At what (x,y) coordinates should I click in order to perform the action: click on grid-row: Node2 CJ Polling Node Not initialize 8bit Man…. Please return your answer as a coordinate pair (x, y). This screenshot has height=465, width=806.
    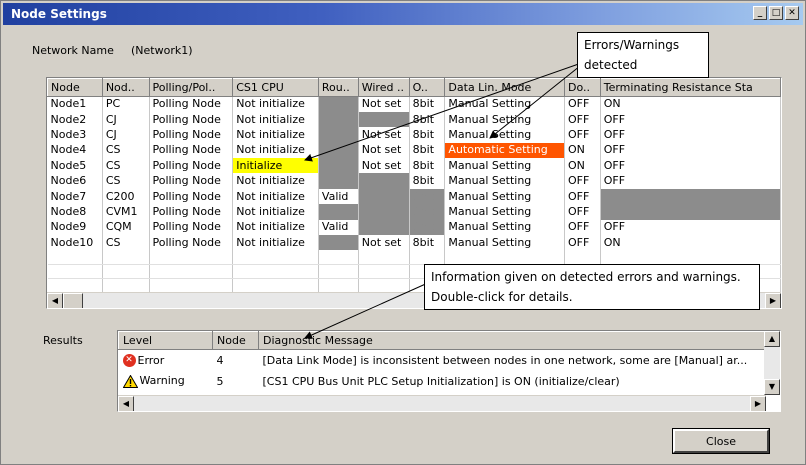
    Looking at the image, I should click on (414, 119).